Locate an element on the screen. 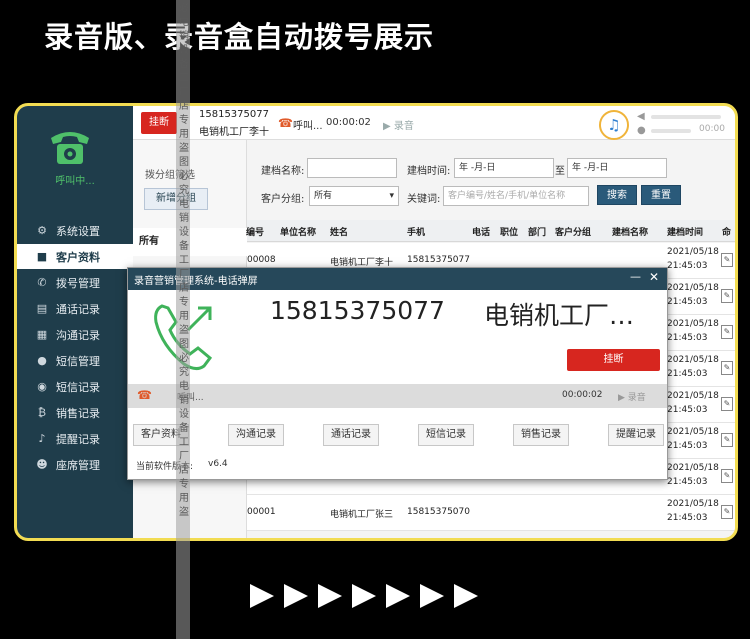  sidebar-item-agents: ☻ 座席管理 is located at coordinates (75, 464).